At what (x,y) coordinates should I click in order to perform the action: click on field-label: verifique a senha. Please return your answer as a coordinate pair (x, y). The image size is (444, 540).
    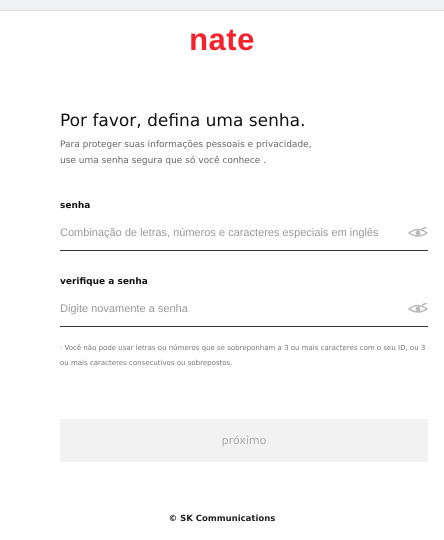
    Looking at the image, I should click on (104, 282).